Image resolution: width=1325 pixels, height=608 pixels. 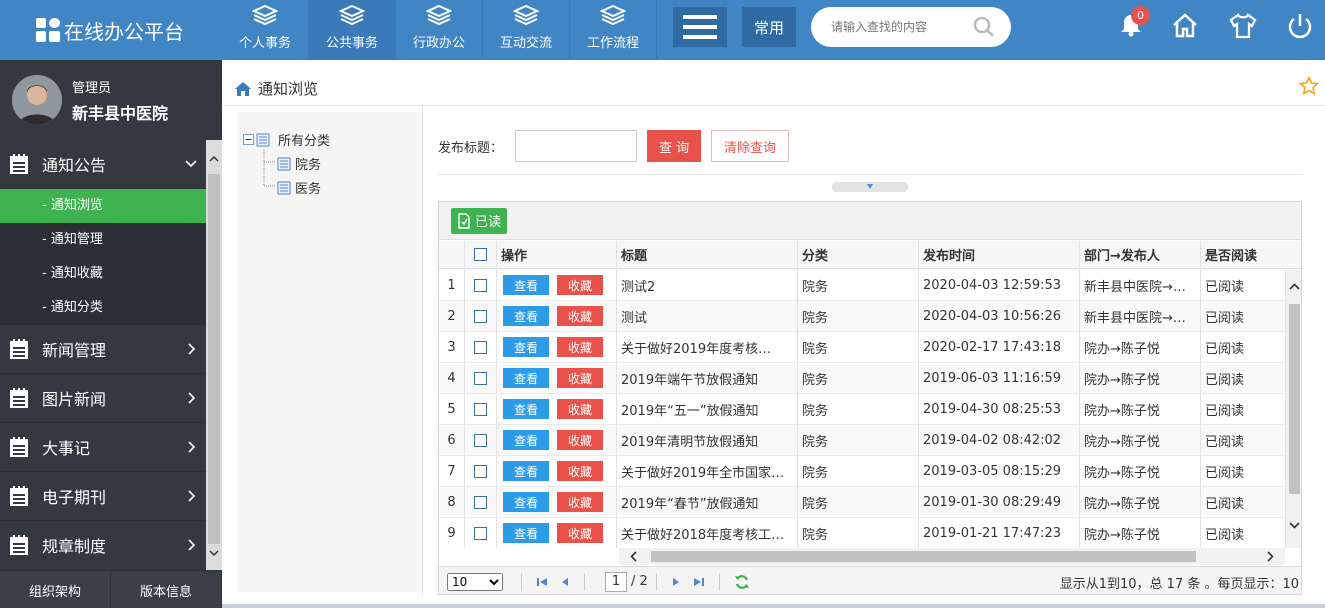 I want to click on sidebar-scrollbar, so click(x=214, y=355).